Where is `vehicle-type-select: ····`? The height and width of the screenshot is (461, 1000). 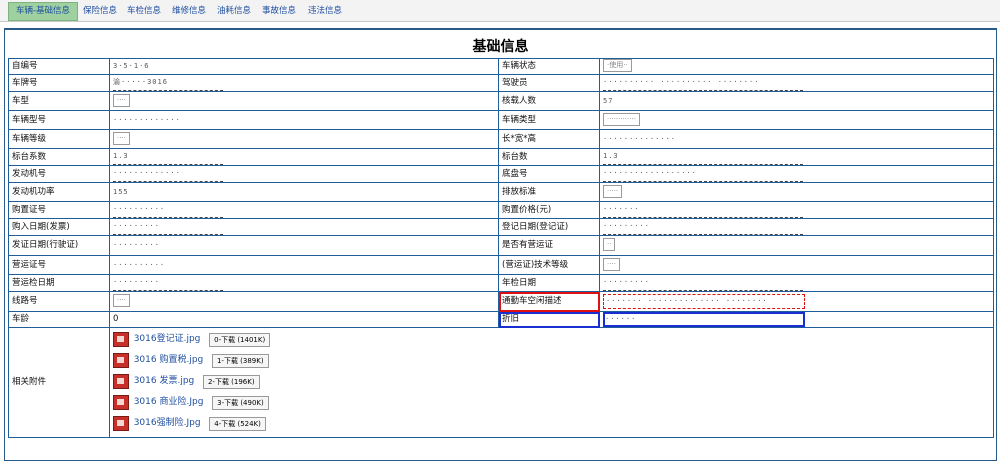 vehicle-type-select: ···· is located at coordinates (121, 100).